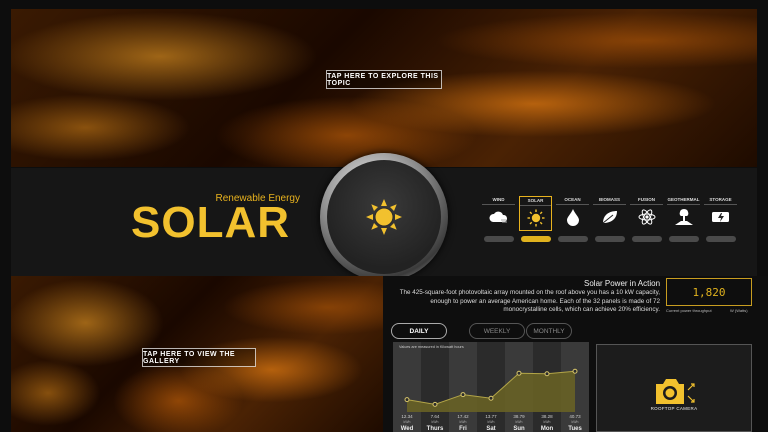  What do you see at coordinates (490, 429) in the screenshot?
I see `chart-category-label: Sat` at bounding box center [490, 429].